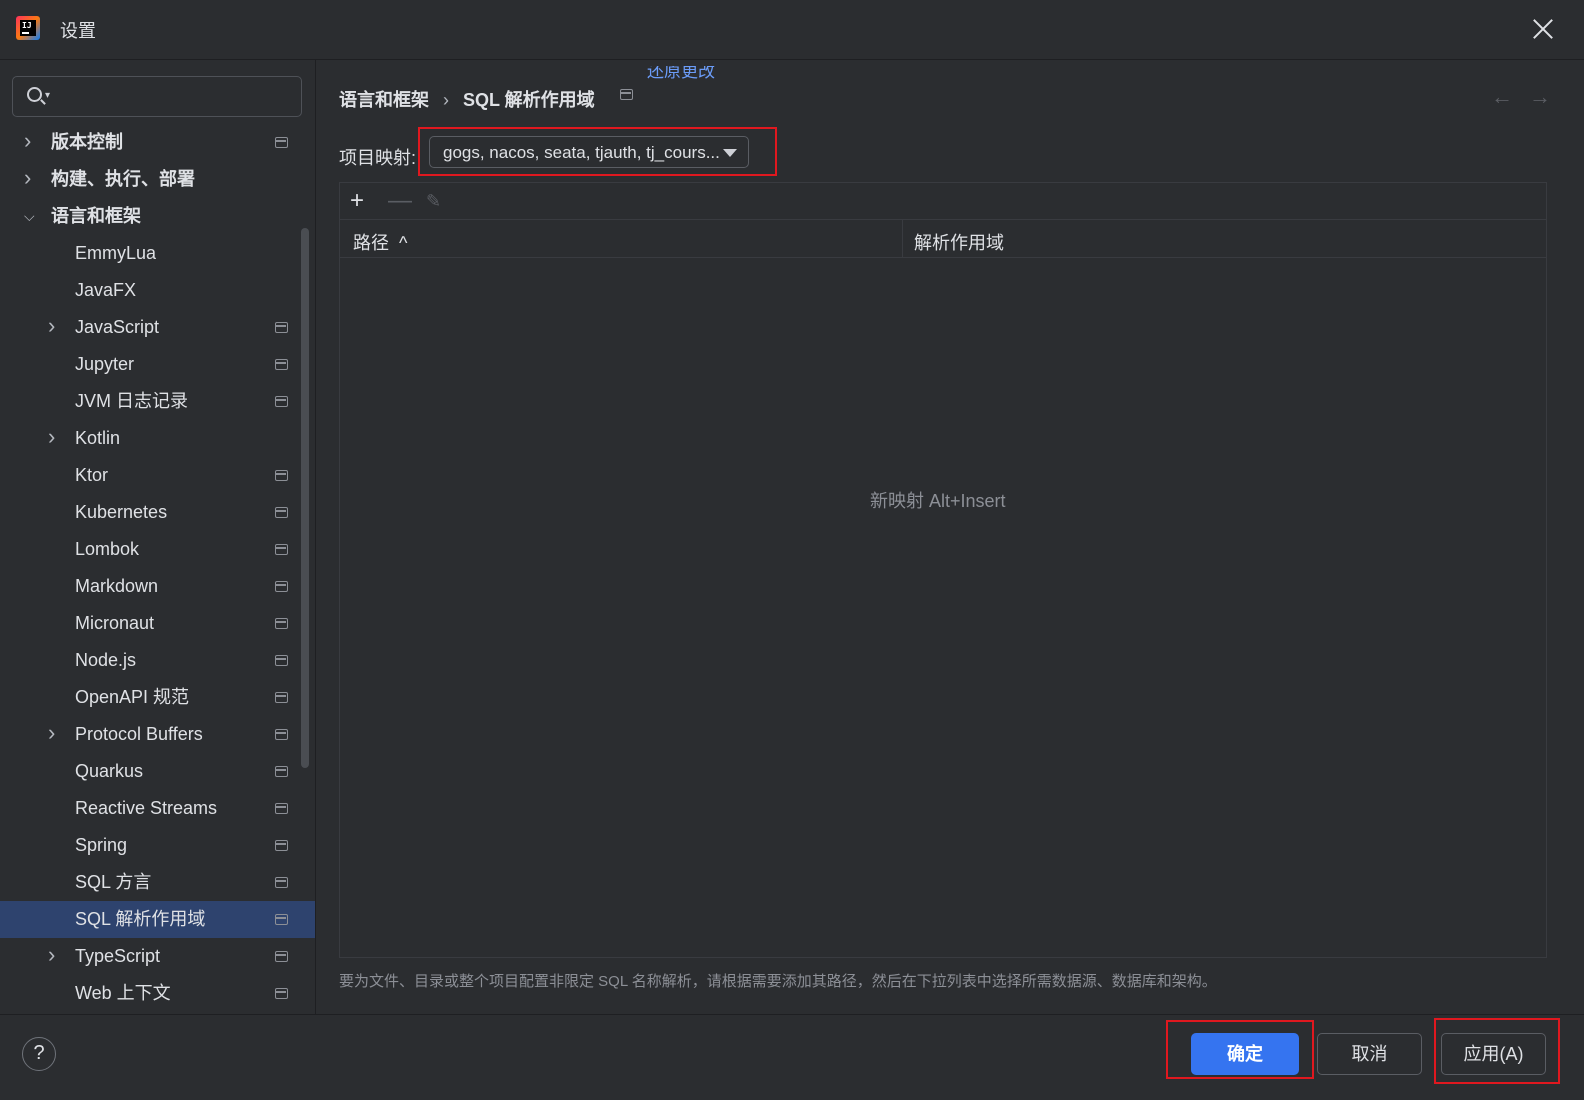 The width and height of the screenshot is (1584, 1100). What do you see at coordinates (1543, 29) in the screenshot?
I see `close-icon` at bounding box center [1543, 29].